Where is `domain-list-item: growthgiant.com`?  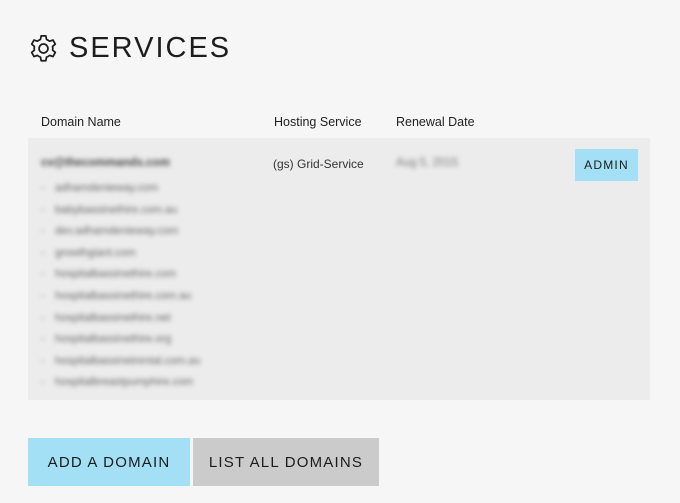 domain-list-item: growthgiant.com is located at coordinates (121, 258).